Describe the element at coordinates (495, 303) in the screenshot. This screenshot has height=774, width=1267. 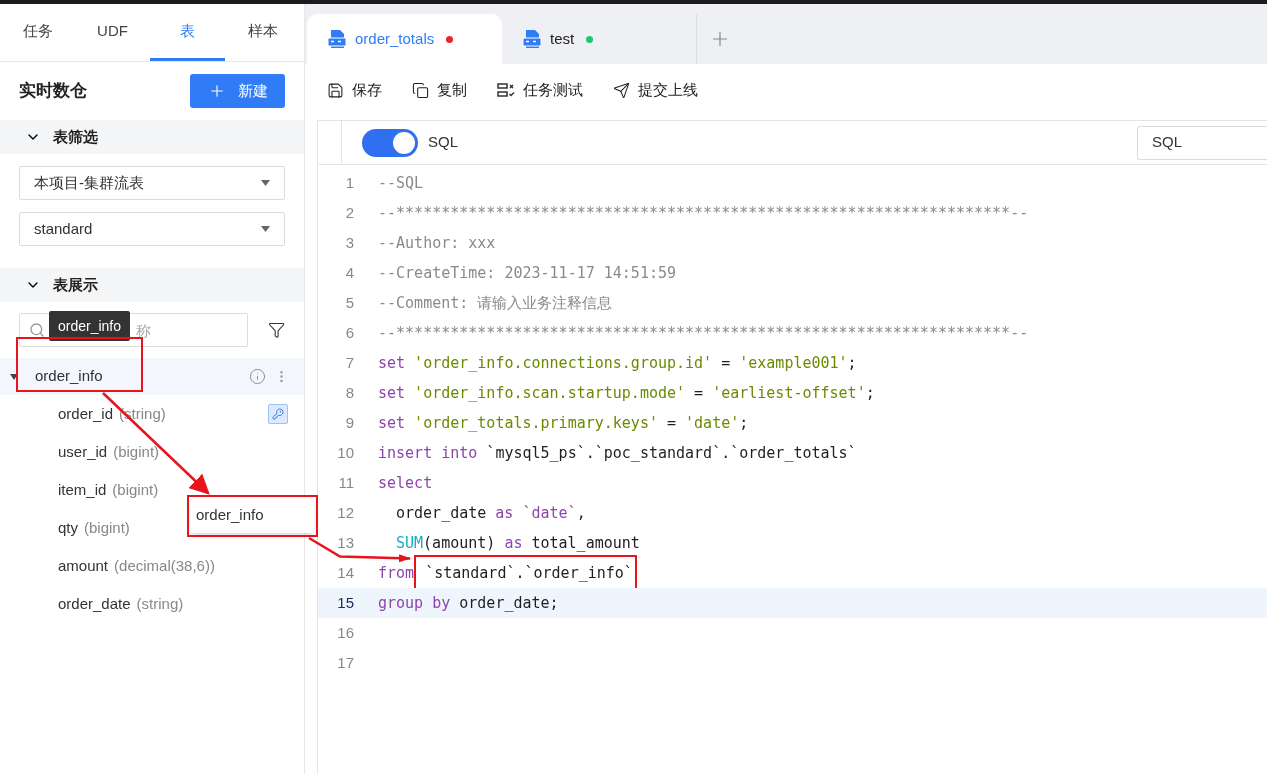
I see `code-comment: --Comment: 请输入业务注释信息` at that location.